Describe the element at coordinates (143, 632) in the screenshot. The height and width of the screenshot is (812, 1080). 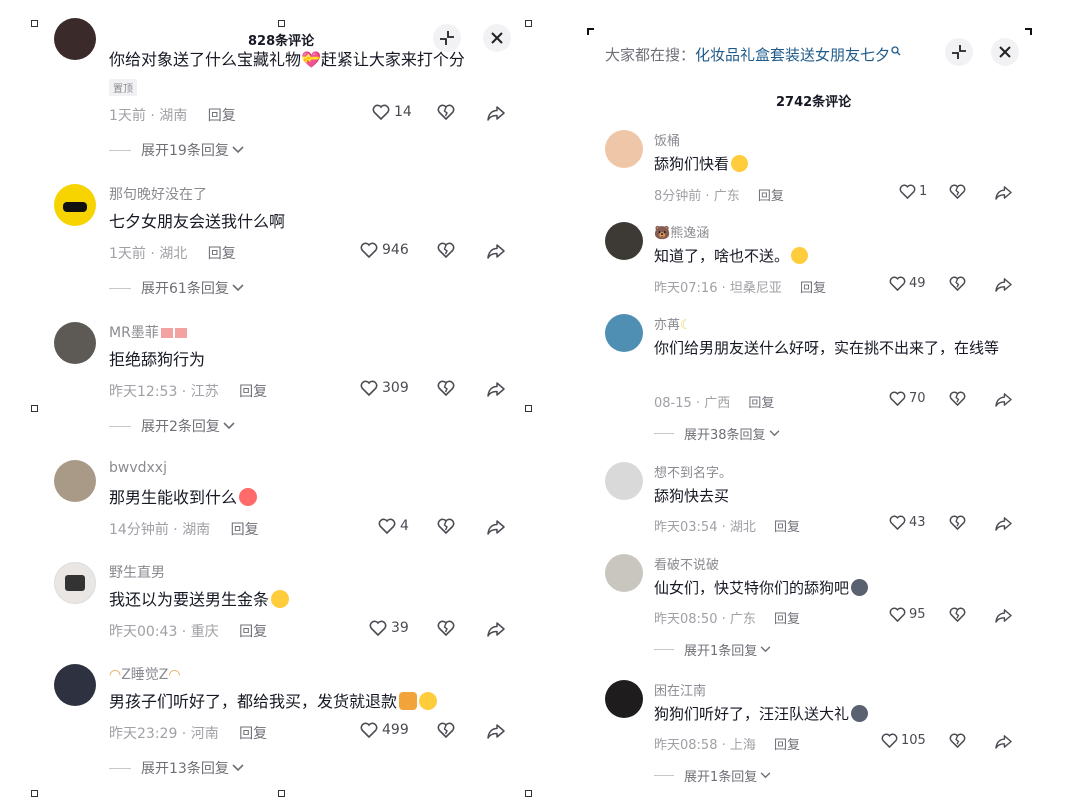
I see `comment-time: 昨天00:43` at that location.